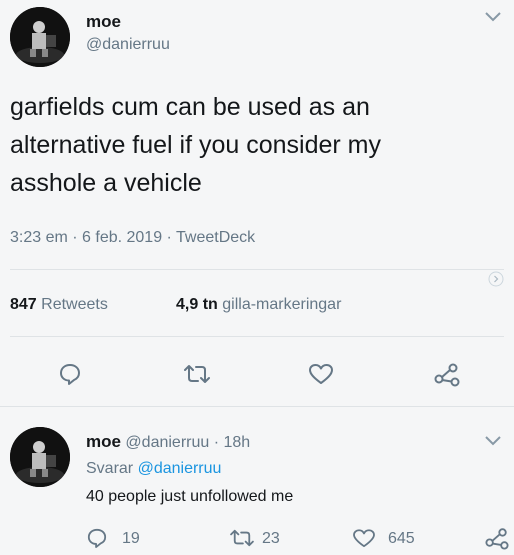  Describe the element at coordinates (74, 304) in the screenshot. I see `retweets-label: Retweets` at that location.